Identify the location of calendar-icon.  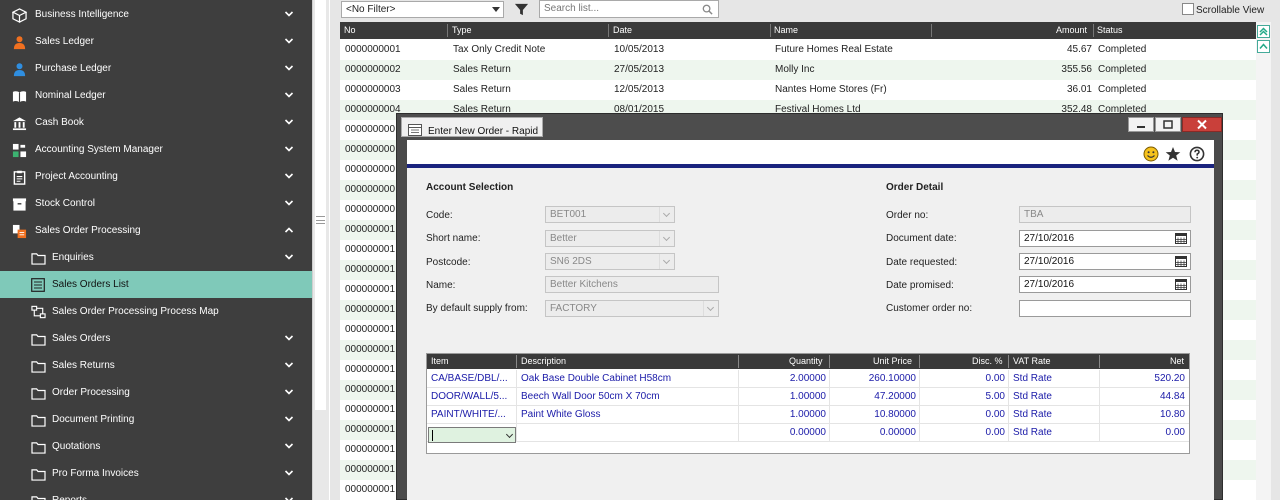
(1181, 284).